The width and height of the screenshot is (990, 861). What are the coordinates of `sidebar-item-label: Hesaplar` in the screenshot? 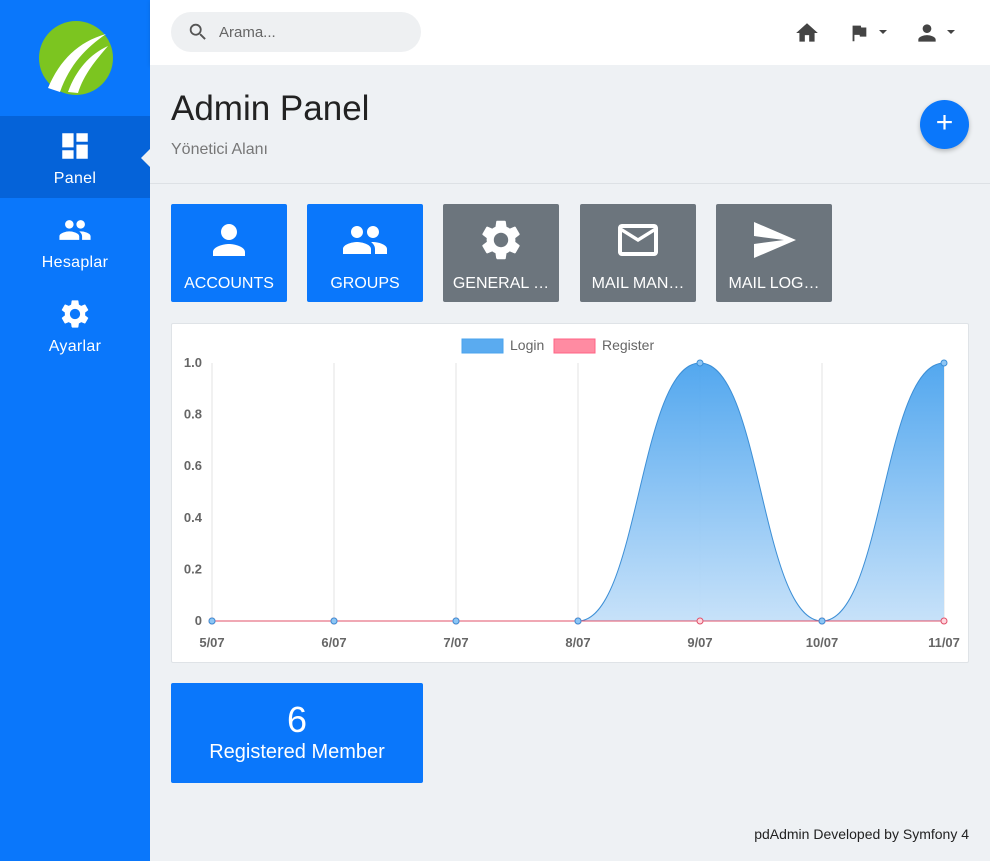 It's located at (75, 262).